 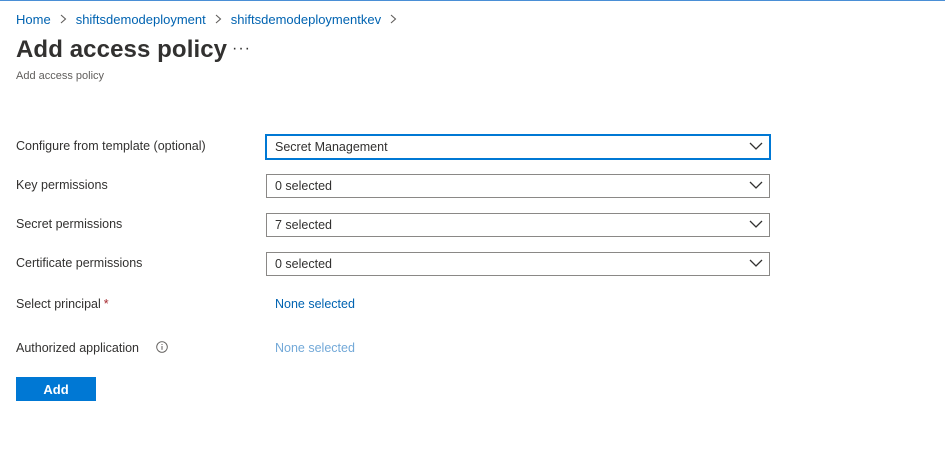 What do you see at coordinates (141, 19) in the screenshot?
I see `breadcrumb-deployment: shiftsdemodeployment` at bounding box center [141, 19].